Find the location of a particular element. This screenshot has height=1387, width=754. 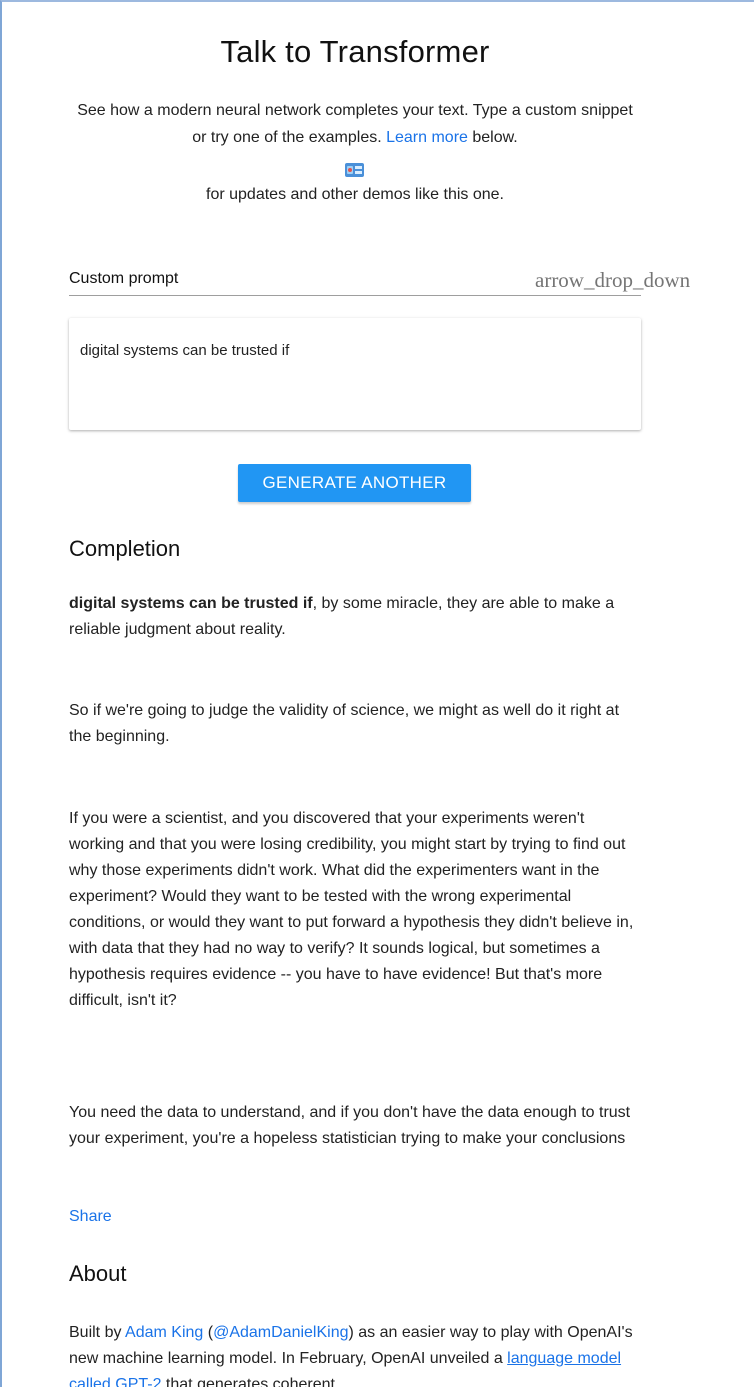

prompt-select-value: Custom prompt is located at coordinates (124, 278).